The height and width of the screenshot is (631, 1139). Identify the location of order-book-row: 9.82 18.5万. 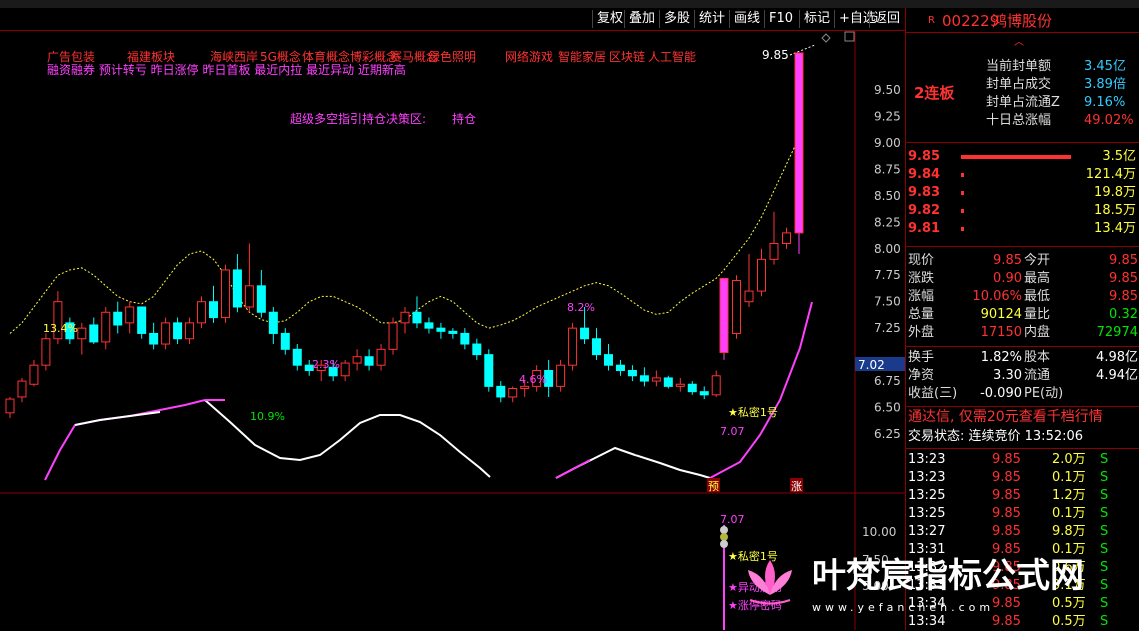
(1022, 211).